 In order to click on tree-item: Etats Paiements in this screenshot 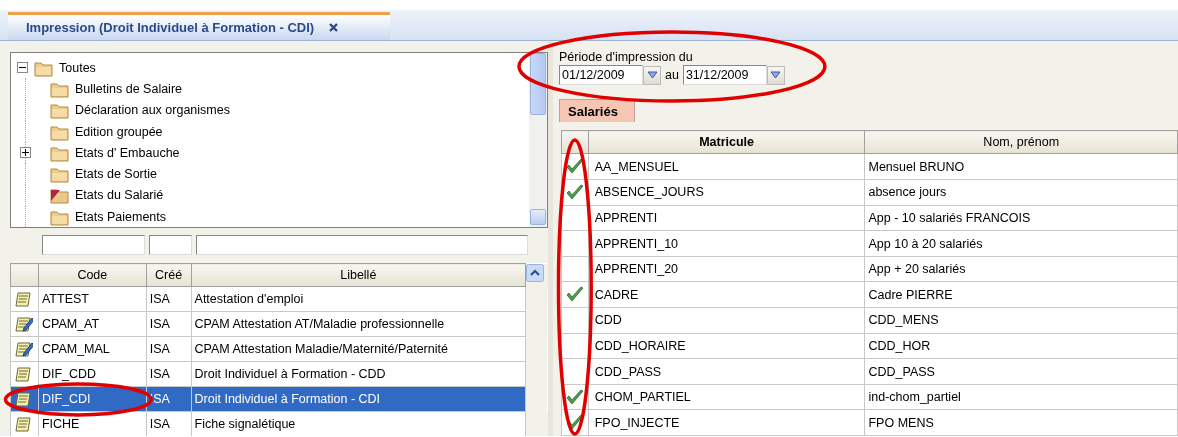, I will do `click(120, 216)`.